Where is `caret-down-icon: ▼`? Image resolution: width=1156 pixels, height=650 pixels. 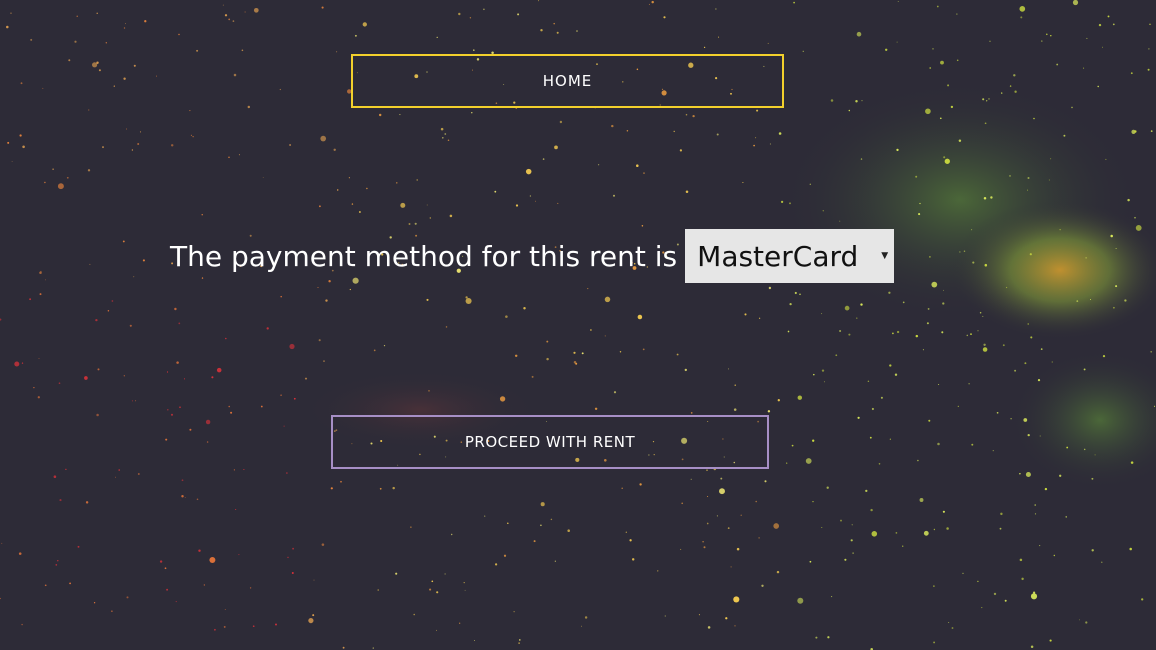
caret-down-icon: ▼ is located at coordinates (885, 256).